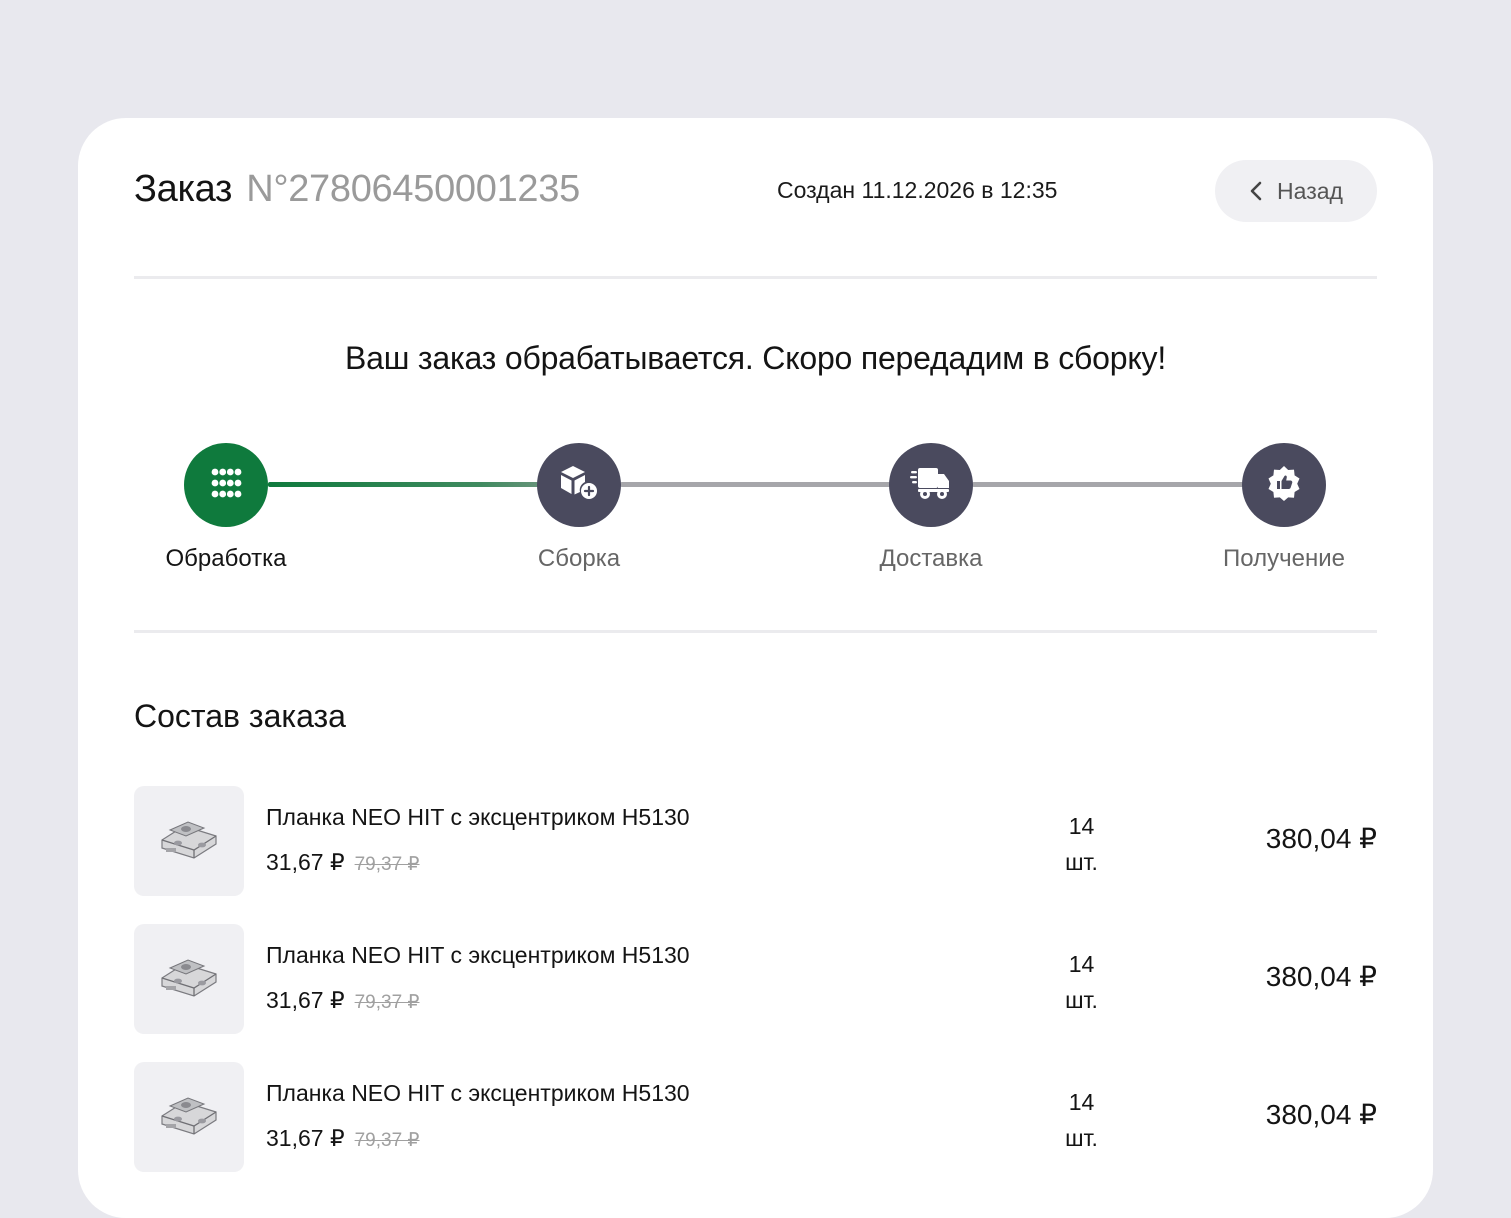 This screenshot has height=1218, width=1511. I want to click on order-number: N°27806450001235, so click(413, 189).